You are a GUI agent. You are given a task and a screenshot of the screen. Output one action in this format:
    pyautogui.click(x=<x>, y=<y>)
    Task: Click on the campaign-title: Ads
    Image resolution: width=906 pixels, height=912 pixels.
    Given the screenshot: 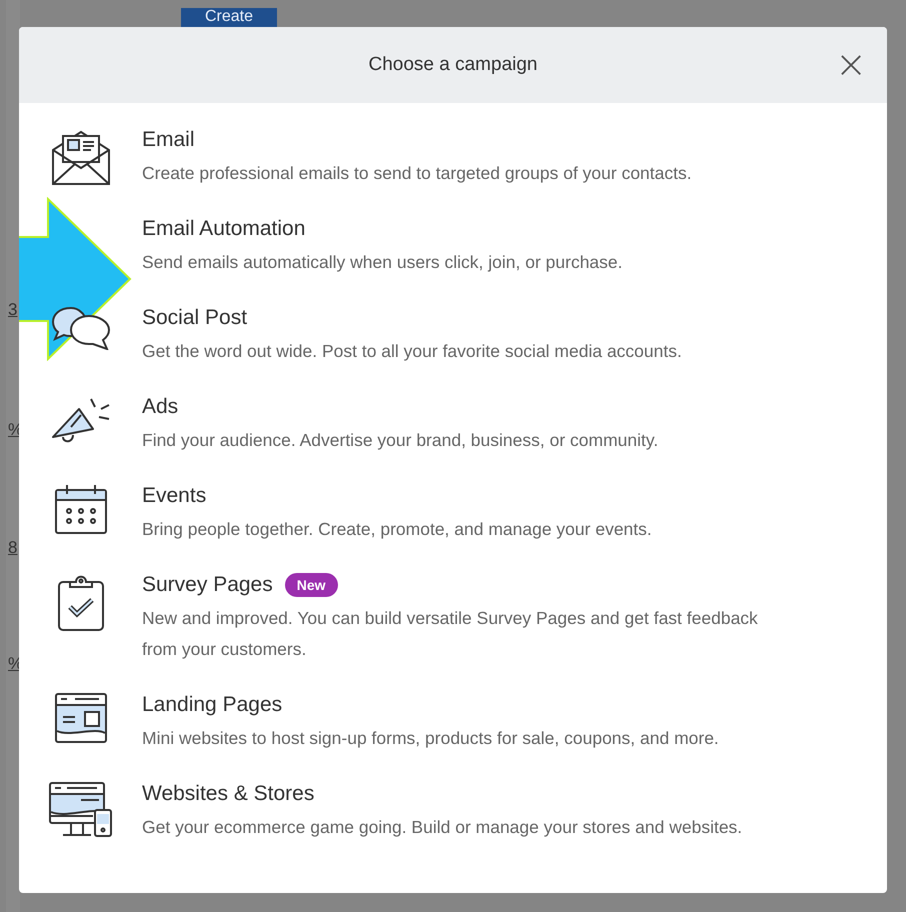 What is the action you would take?
    pyautogui.click(x=160, y=407)
    